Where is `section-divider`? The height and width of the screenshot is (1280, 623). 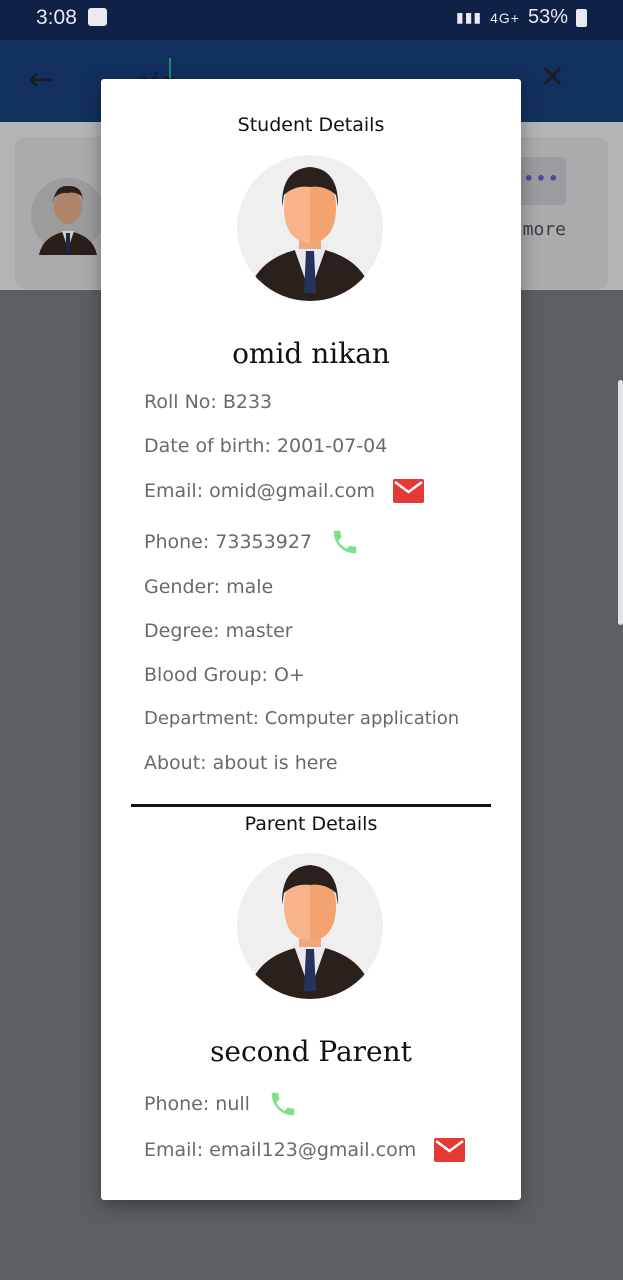 section-divider is located at coordinates (311, 805).